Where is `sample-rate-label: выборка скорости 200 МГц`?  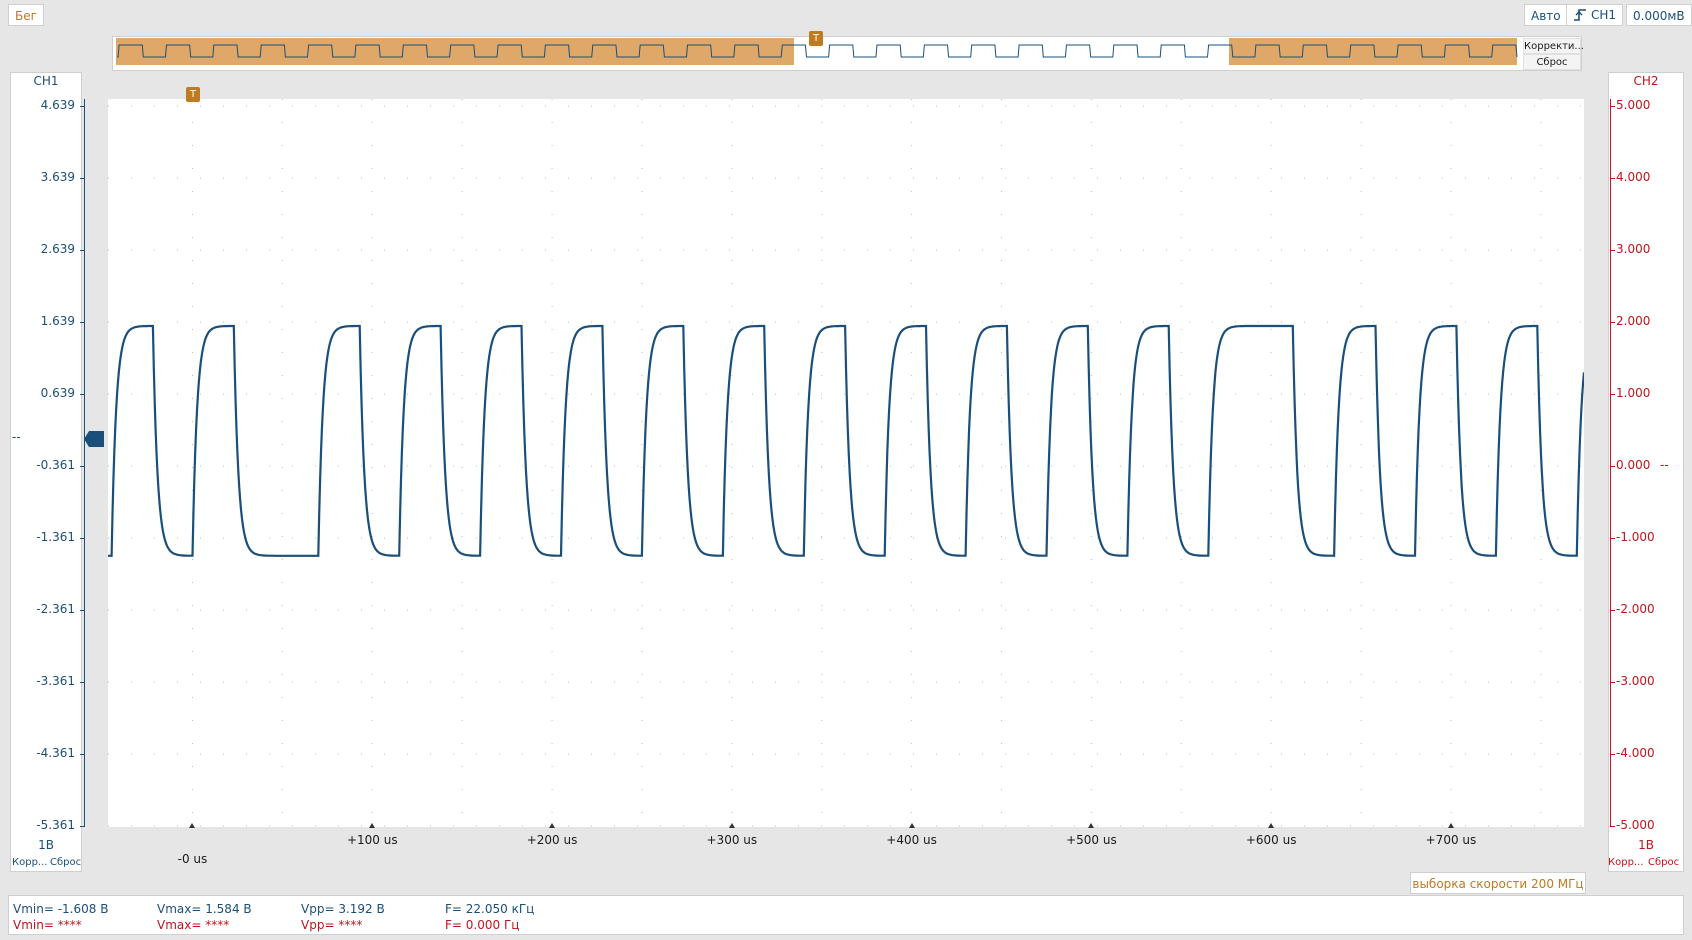
sample-rate-label: выборка скорости 200 МГц is located at coordinates (1498, 883).